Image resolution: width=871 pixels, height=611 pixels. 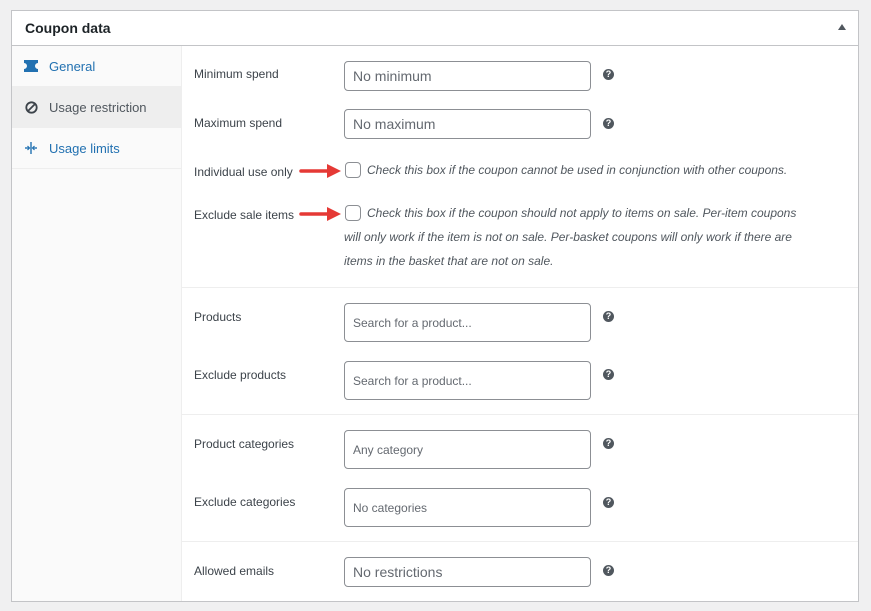 I want to click on exclude-sale-label: Exclude sale items, so click(x=244, y=215).